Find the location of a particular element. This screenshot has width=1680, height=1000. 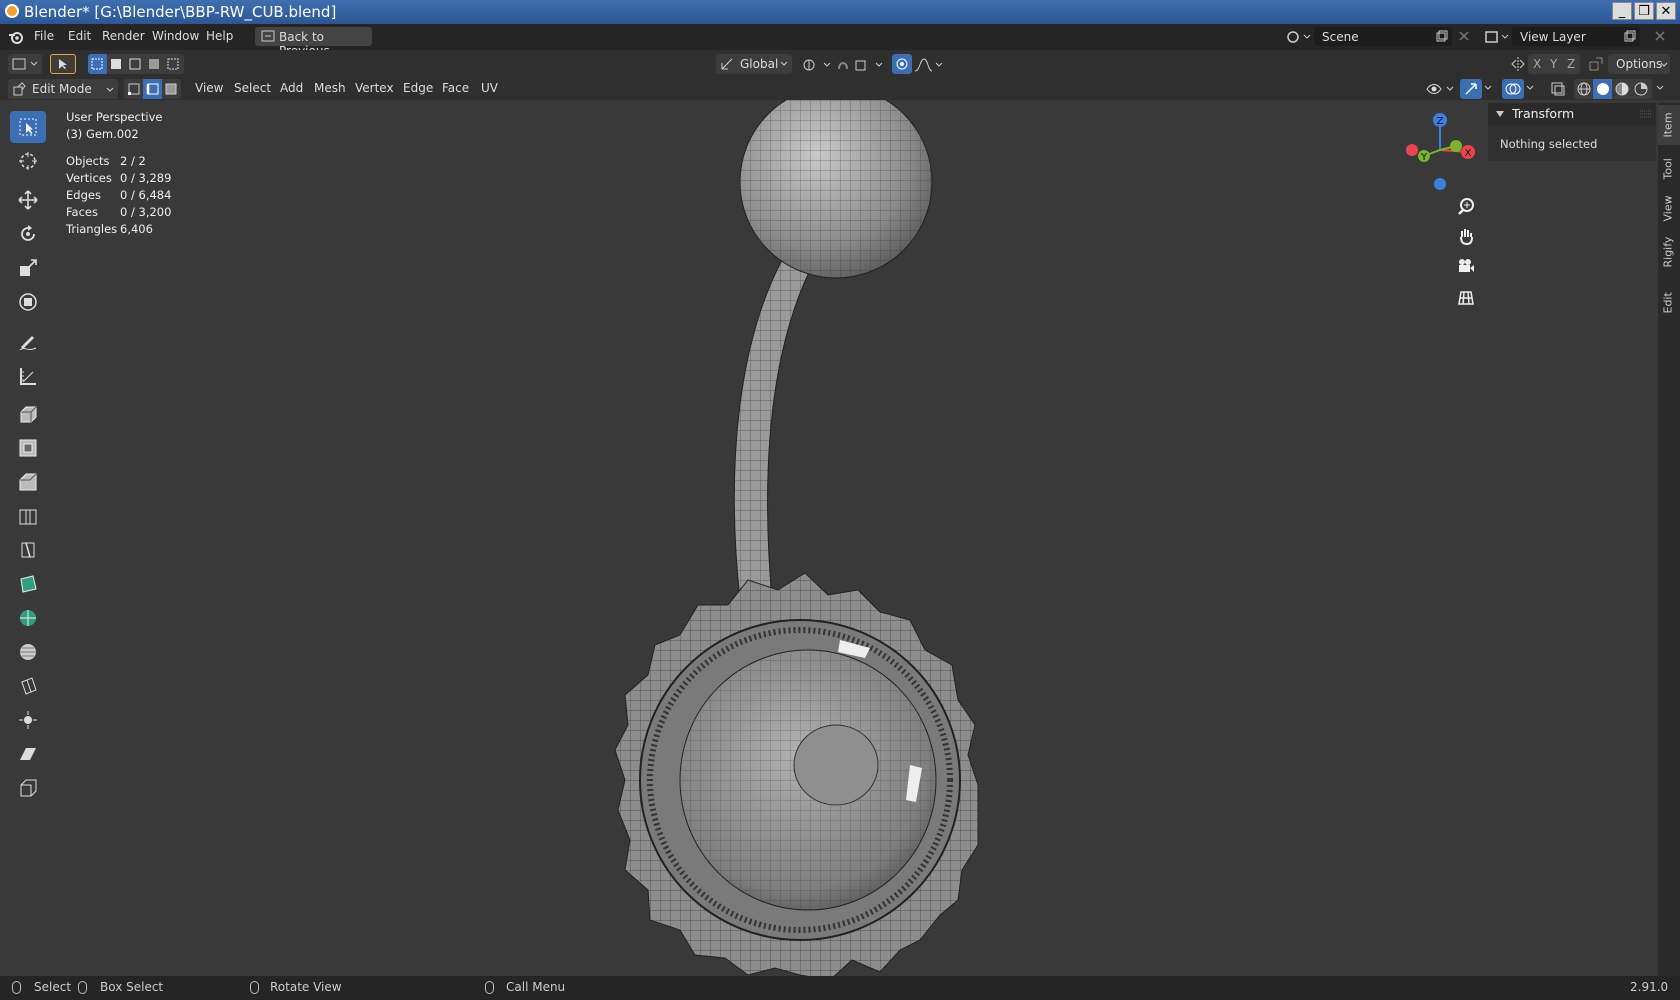

mirror-y-toggle: Y is located at coordinates (1553, 64).